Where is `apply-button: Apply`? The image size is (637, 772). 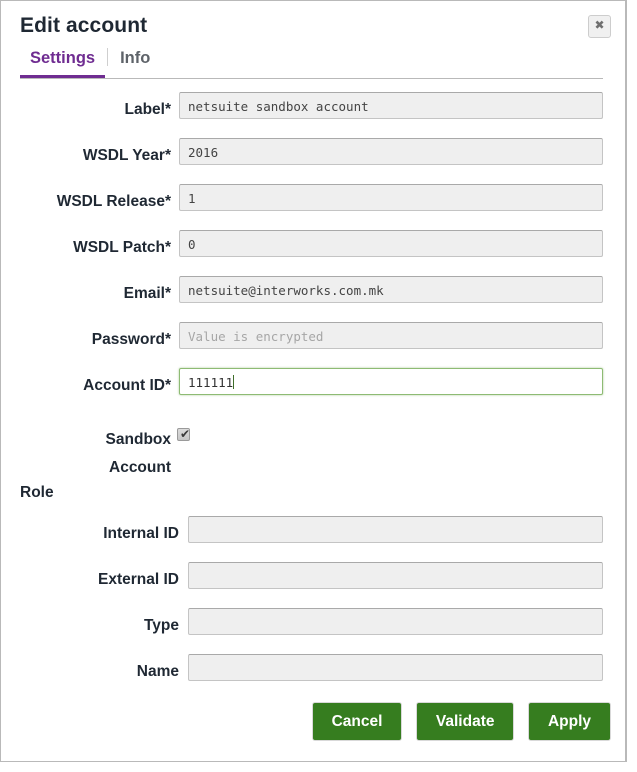 apply-button: Apply is located at coordinates (569, 721).